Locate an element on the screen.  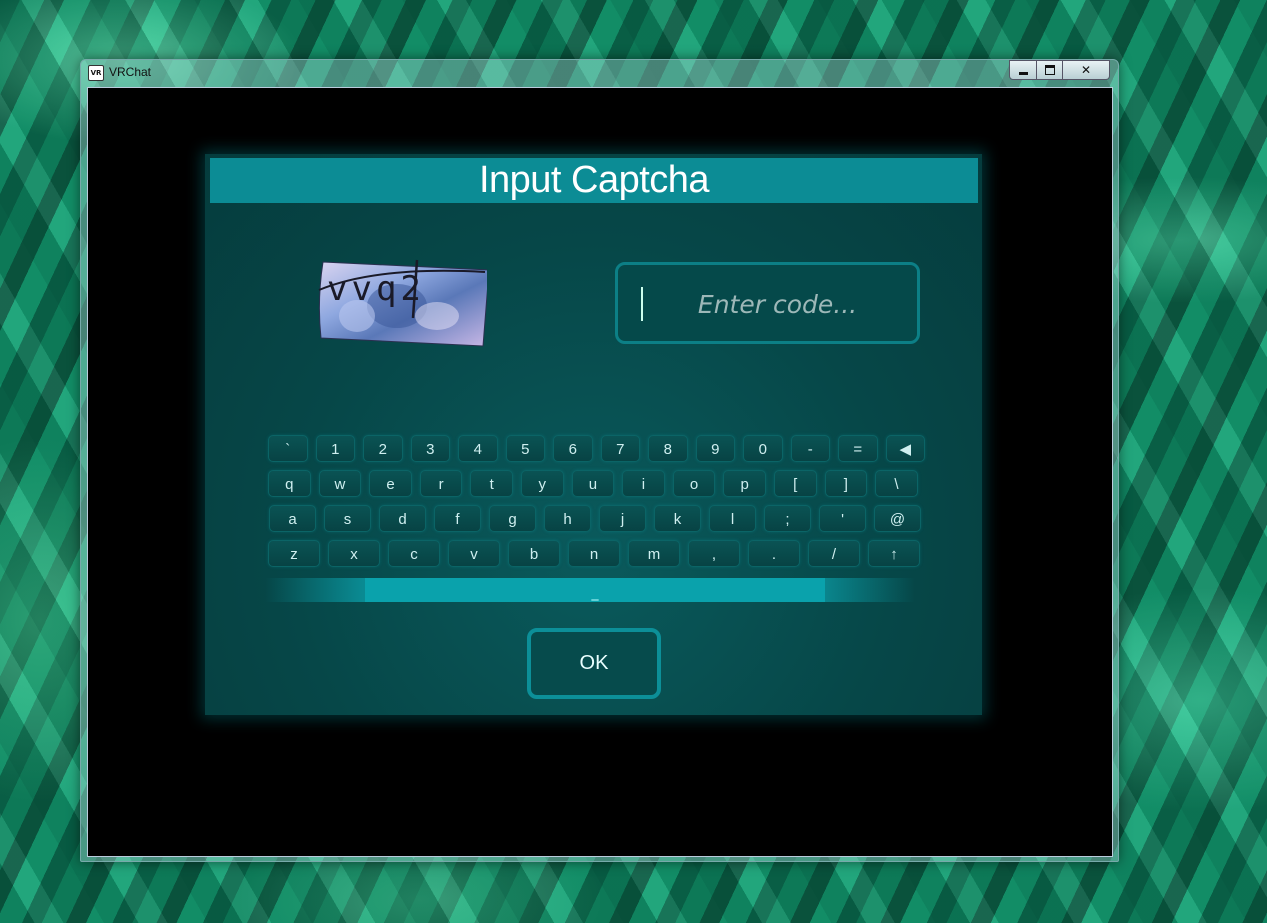
maximize-button is located at coordinates (1050, 70).